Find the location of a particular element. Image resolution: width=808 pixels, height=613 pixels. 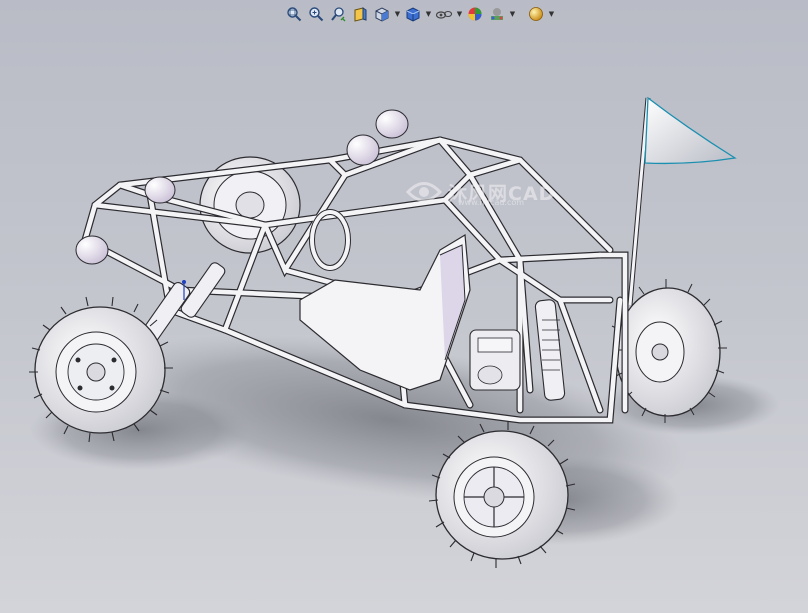

steering-wheel is located at coordinates (330, 240).